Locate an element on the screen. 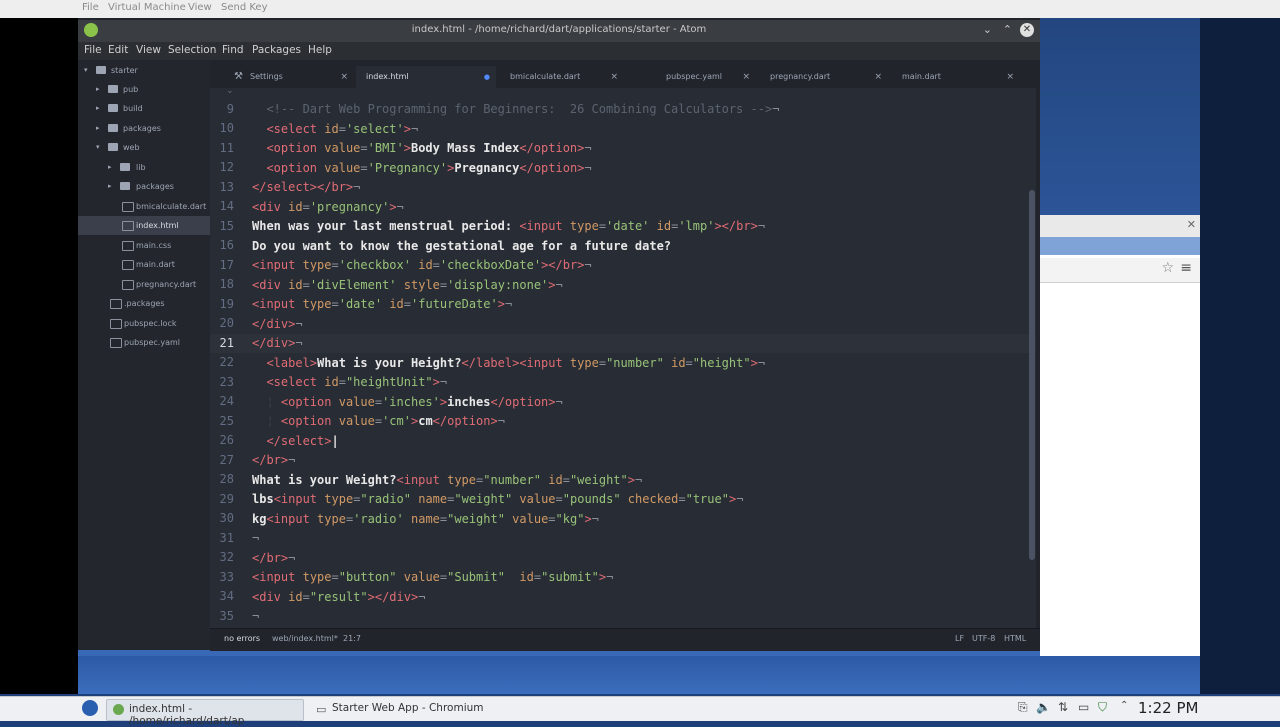 This screenshot has height=727, width=1280. taskbar-task-atom: index.html - /home/richard/dart/ap is located at coordinates (205, 713).